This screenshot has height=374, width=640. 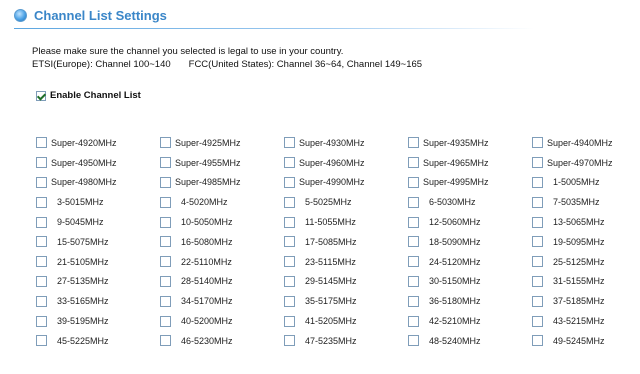 I want to click on channel-option: 4-5020MHz, so click(x=222, y=202).